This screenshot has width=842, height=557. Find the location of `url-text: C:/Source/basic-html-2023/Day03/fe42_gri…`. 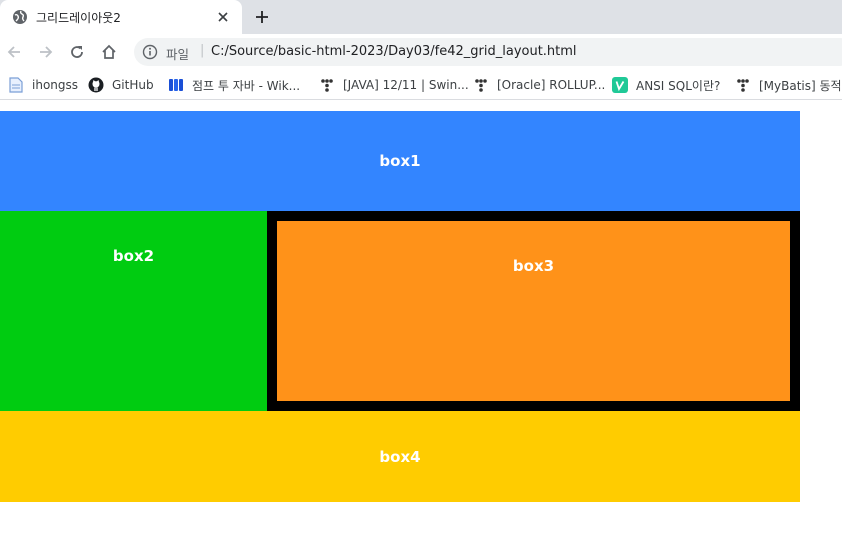

url-text: C:/Source/basic-html-2023/Day03/fe42_gri… is located at coordinates (394, 51).